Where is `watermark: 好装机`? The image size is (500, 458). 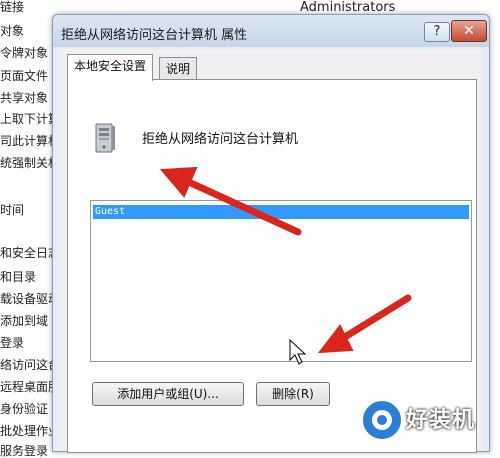
watermark: 好装机 is located at coordinates (430, 420).